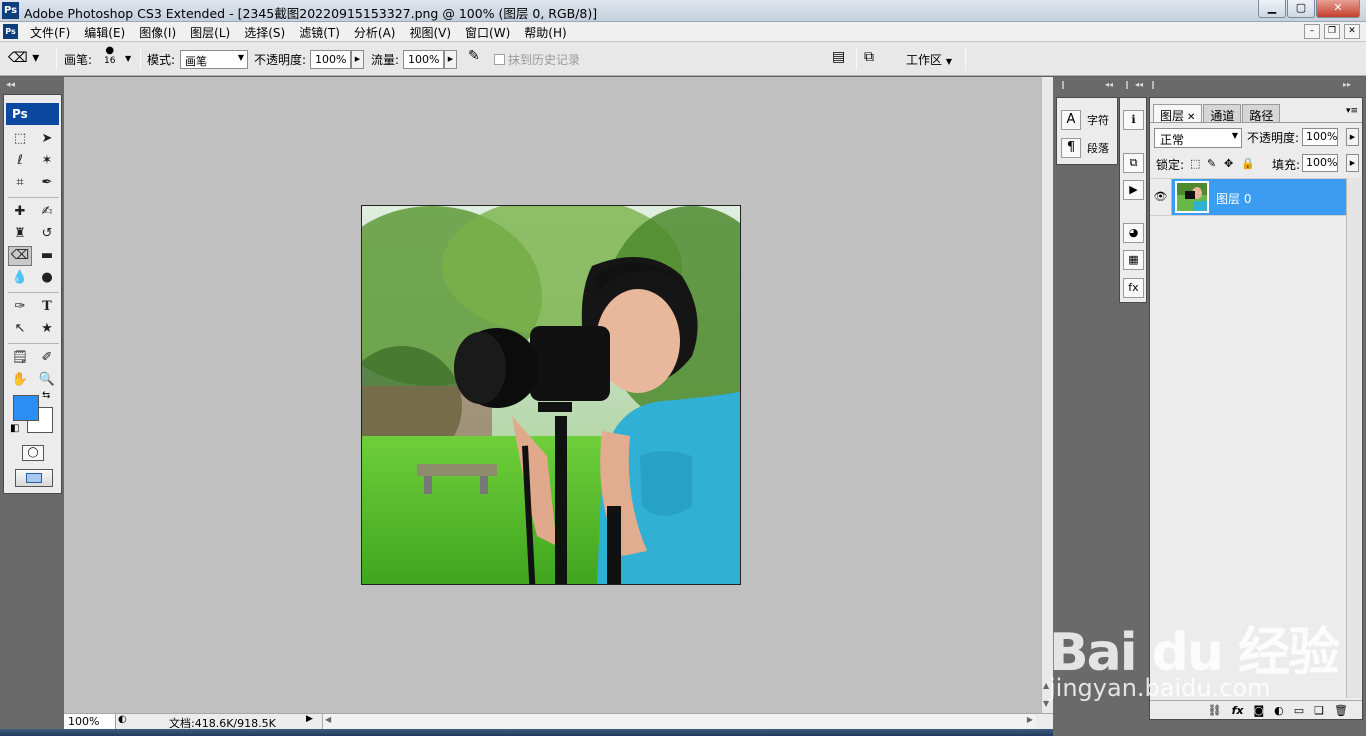 The image size is (1366, 736). Describe the element at coordinates (47, 139) in the screenshot. I see `move-icon: ➤` at that location.